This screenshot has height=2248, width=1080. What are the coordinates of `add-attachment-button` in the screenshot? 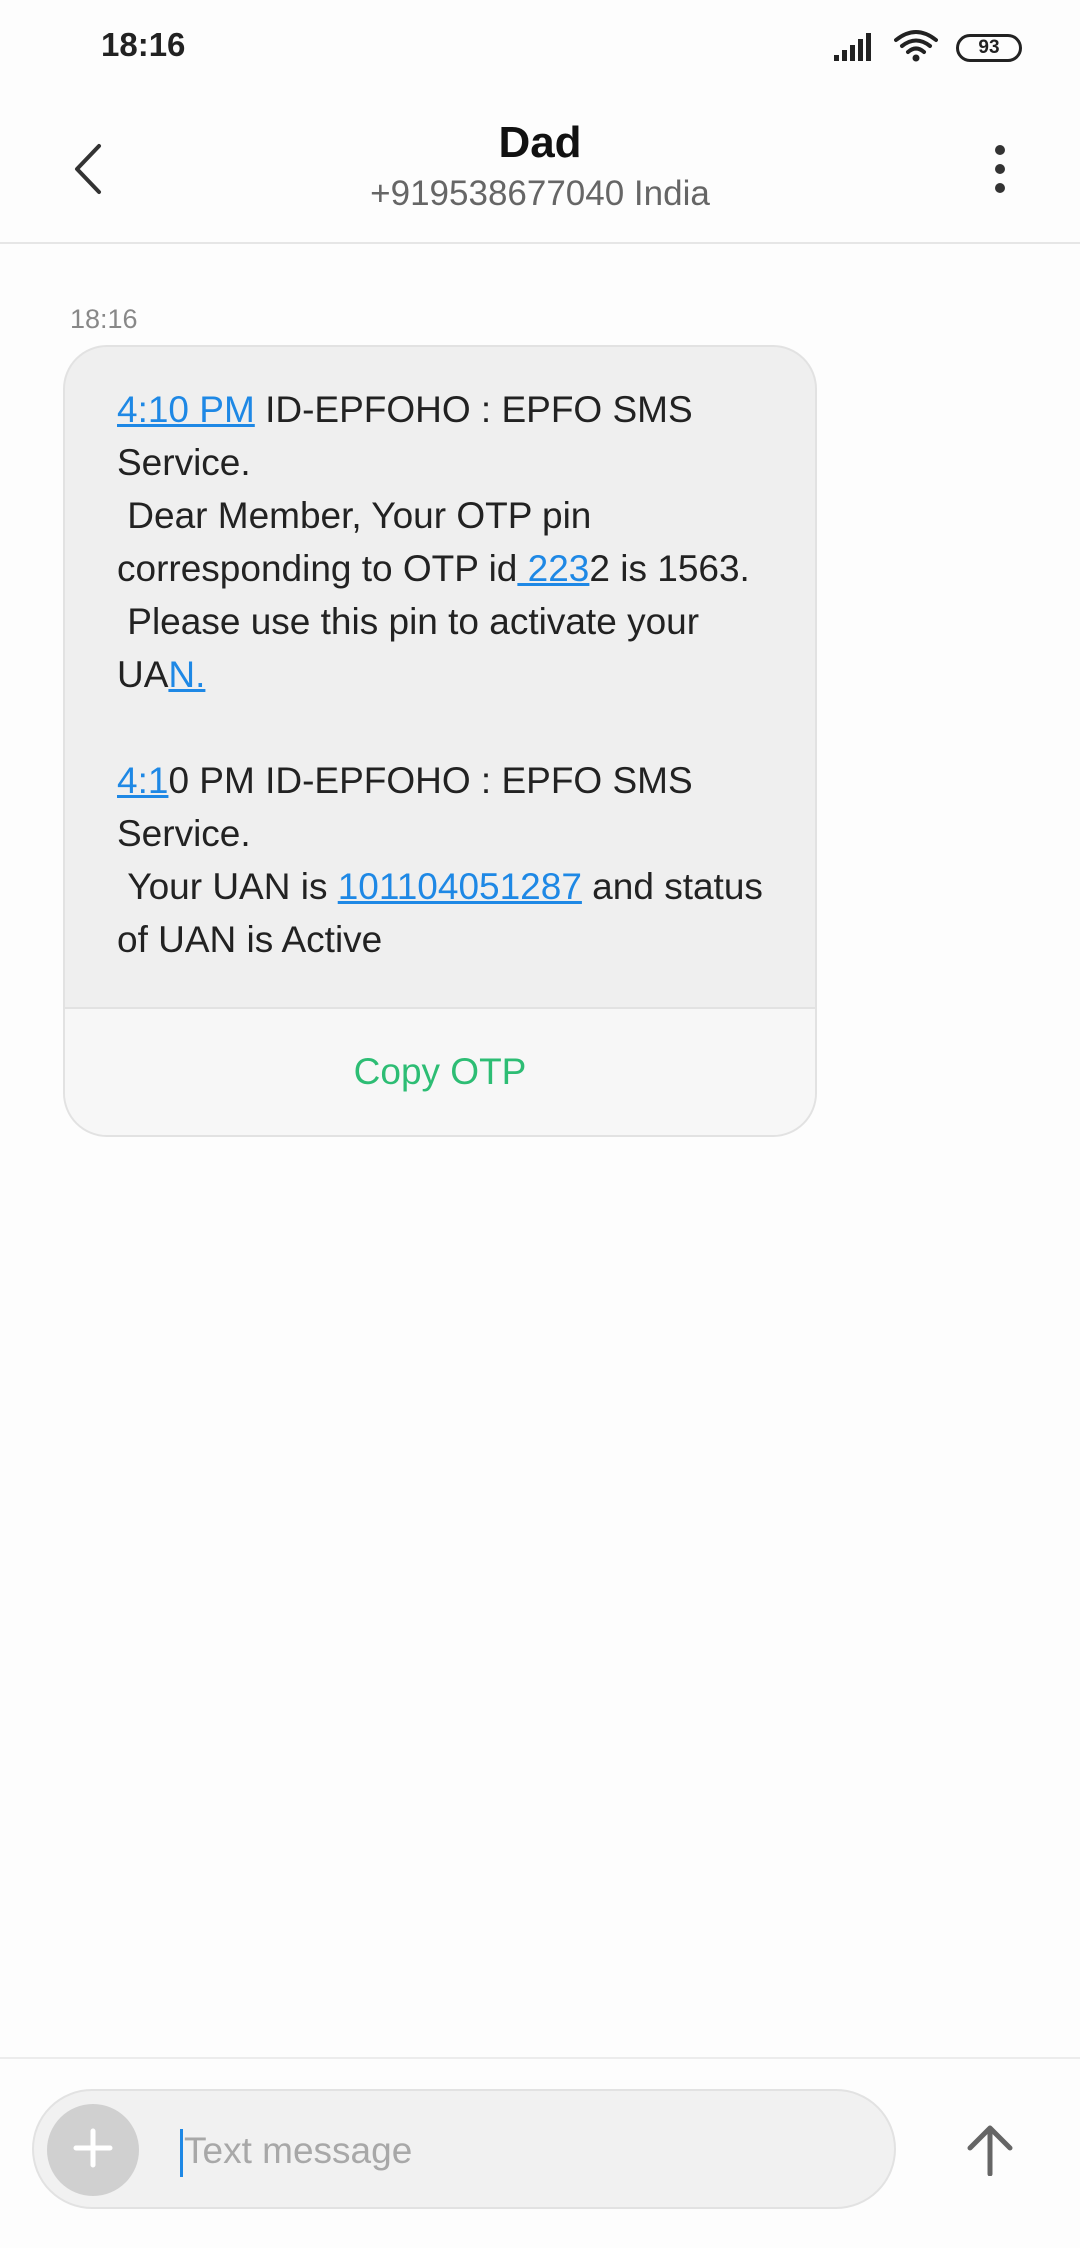 It's located at (93, 2150).